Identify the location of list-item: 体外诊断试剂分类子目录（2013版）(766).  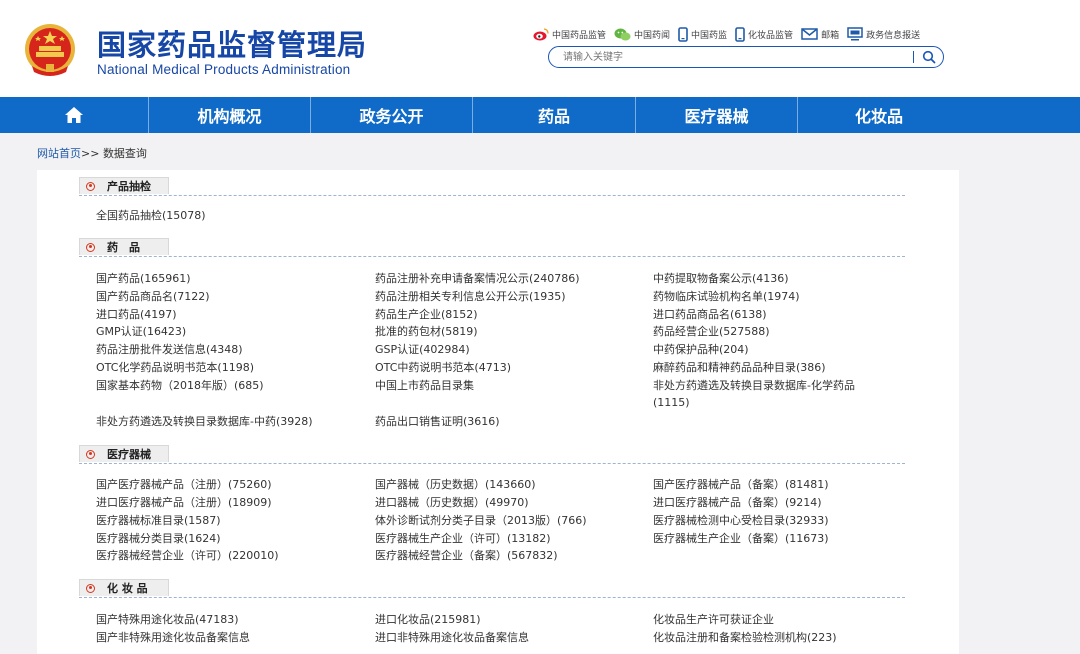
(481, 521).